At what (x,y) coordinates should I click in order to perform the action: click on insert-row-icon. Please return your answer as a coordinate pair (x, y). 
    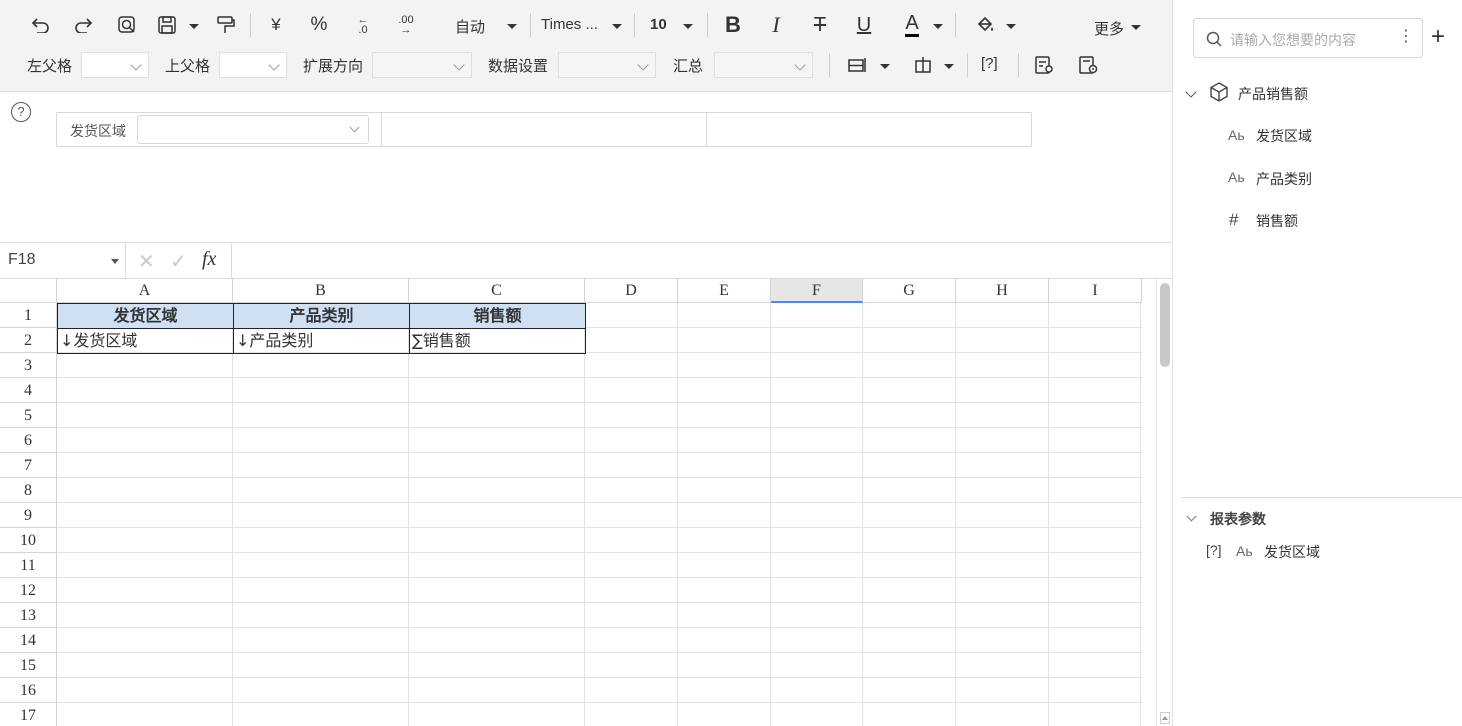
    Looking at the image, I should click on (857, 65).